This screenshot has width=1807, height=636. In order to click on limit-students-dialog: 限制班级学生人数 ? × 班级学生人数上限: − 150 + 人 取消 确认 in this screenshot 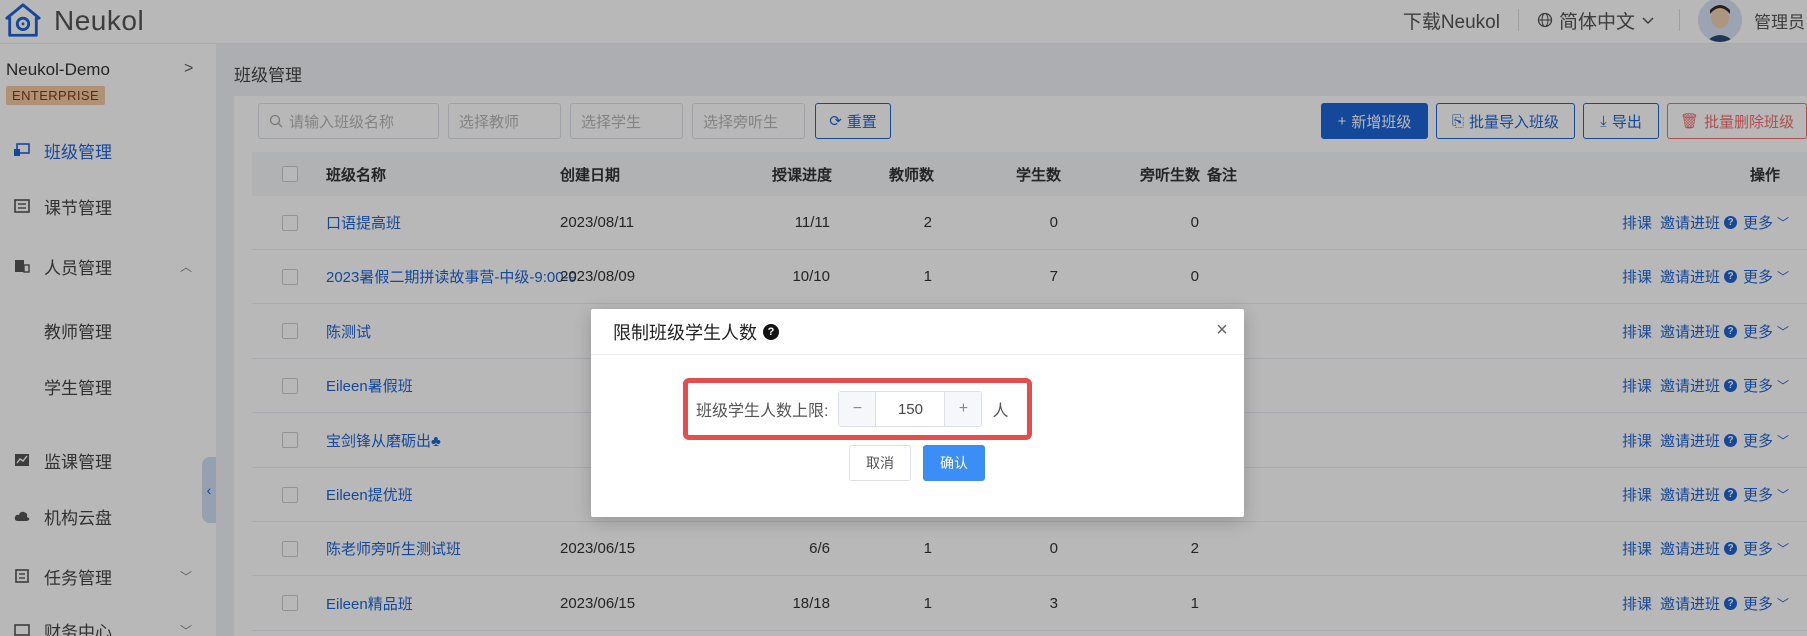, I will do `click(917, 413)`.